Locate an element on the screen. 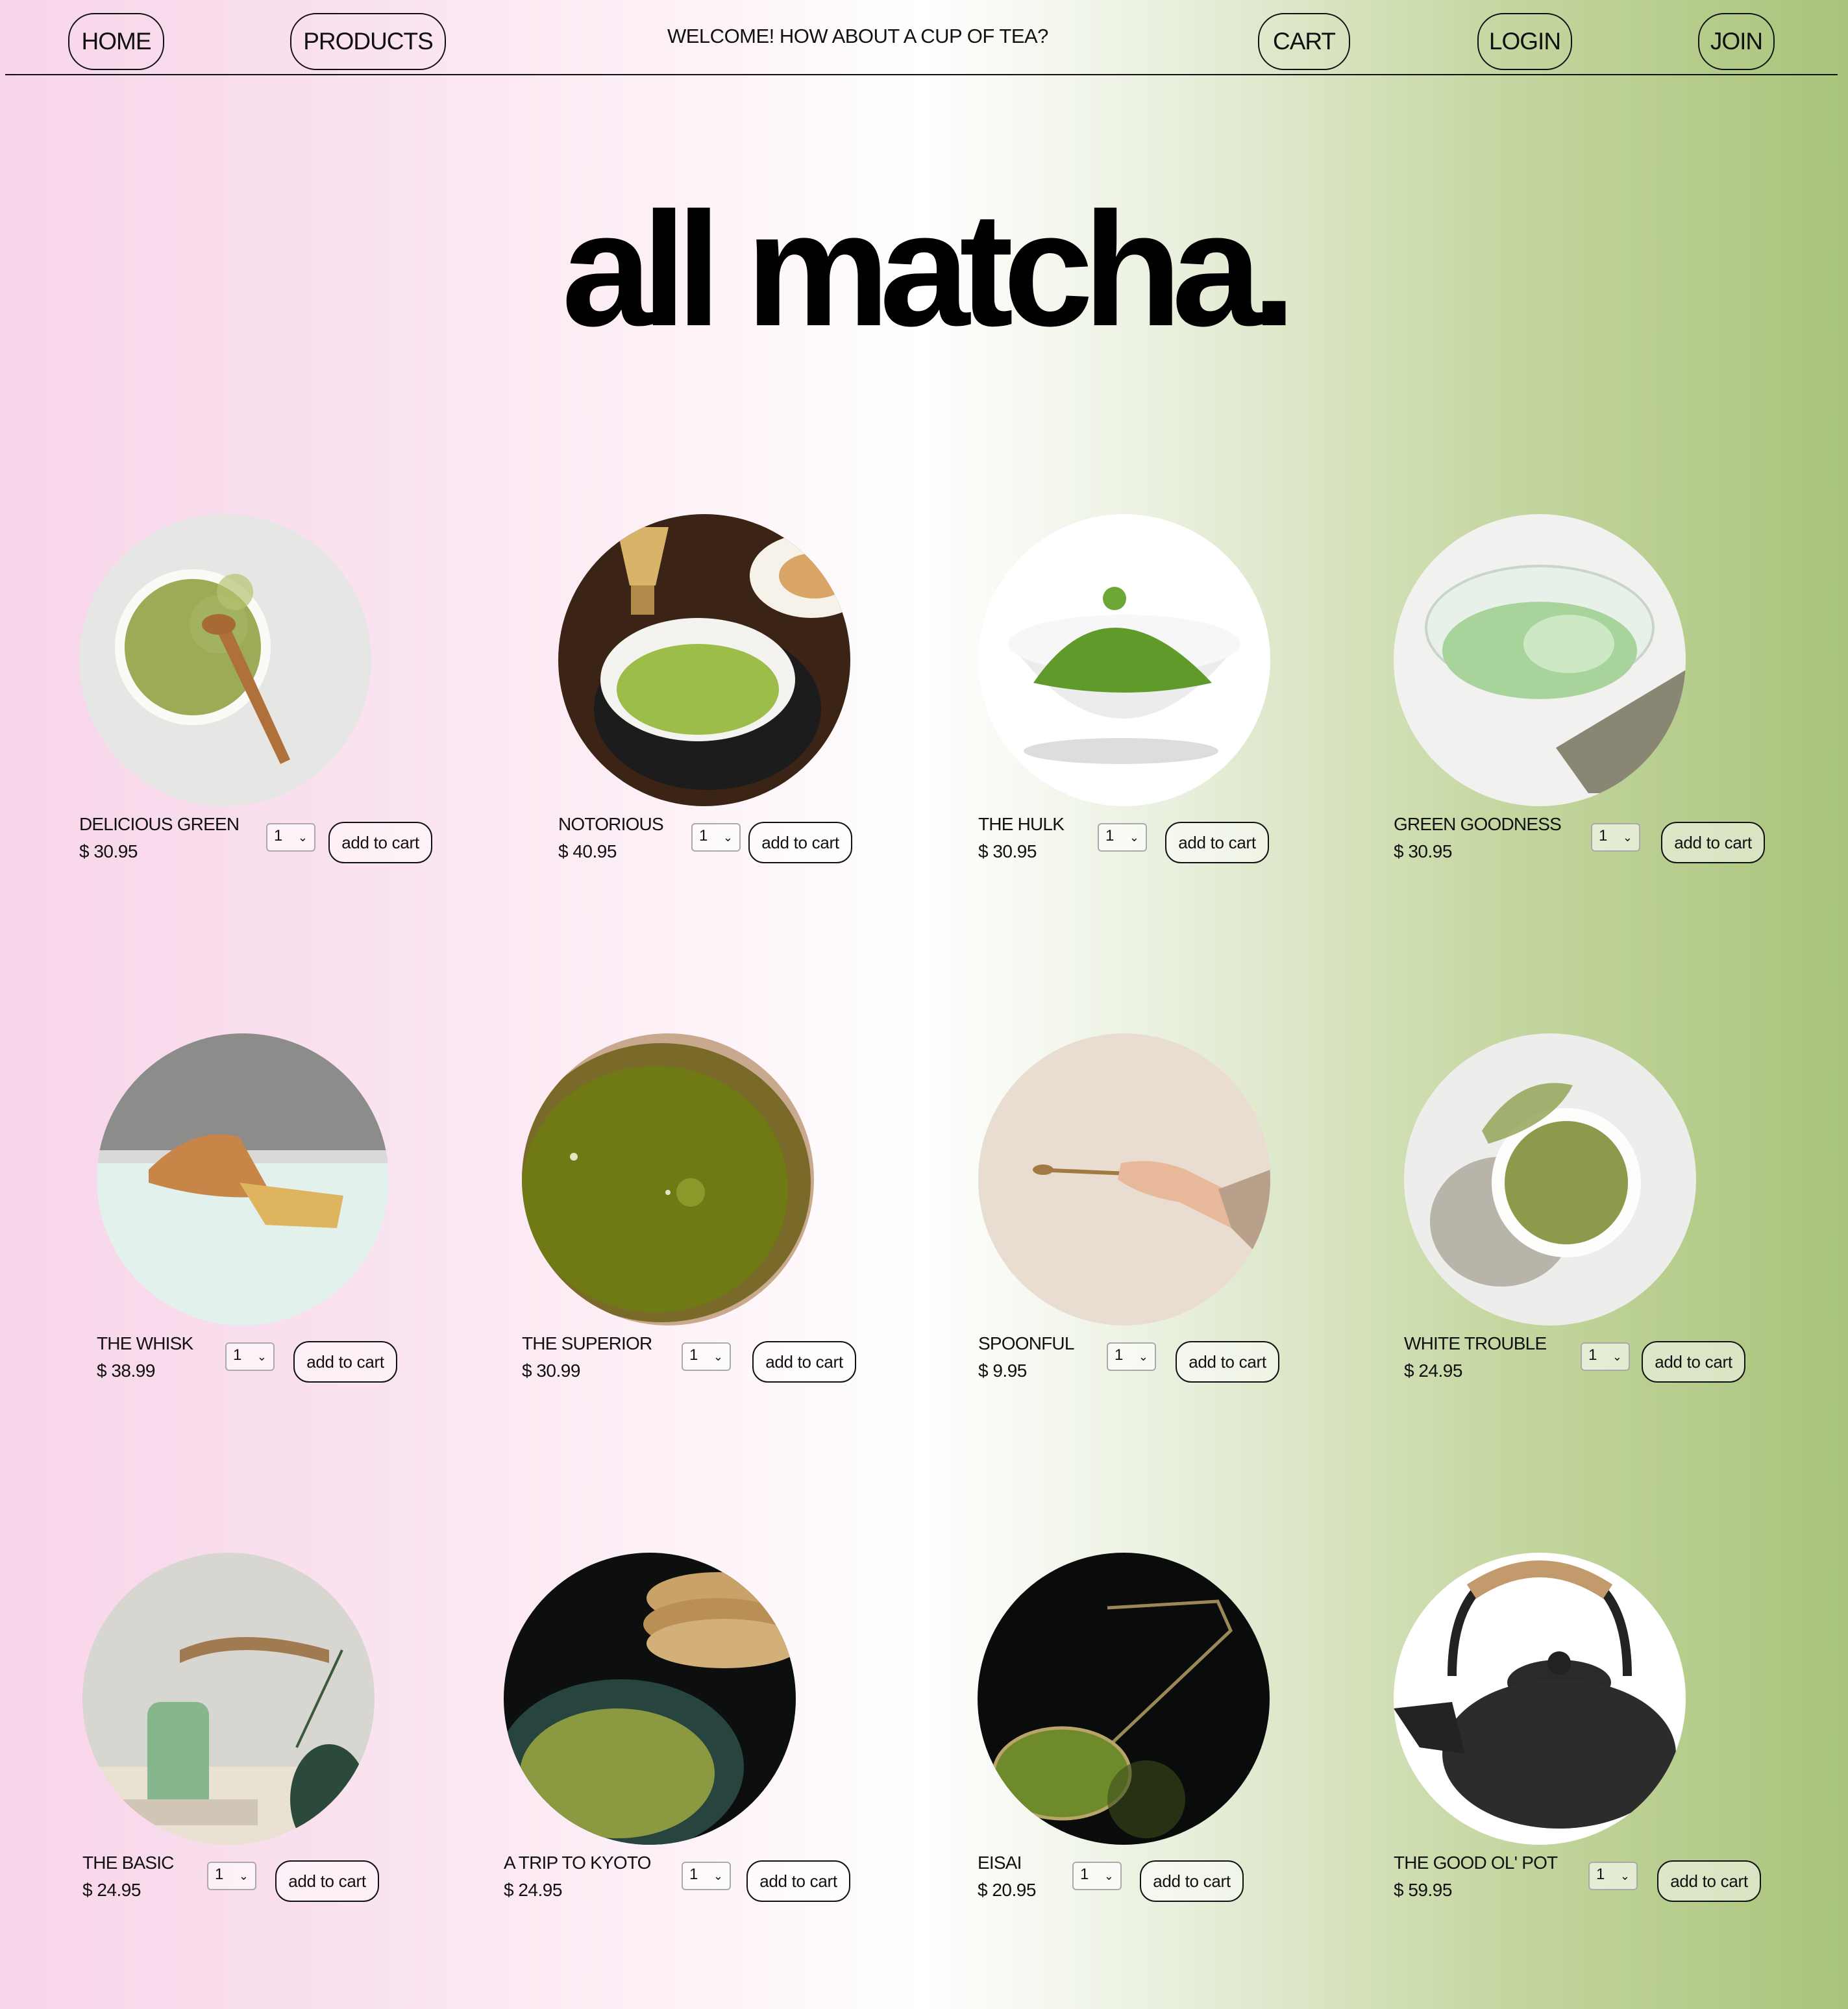  product-card: THE SUPERIOR $ 30.99 1 ⌄ add to cart is located at coordinates (729, 1215).